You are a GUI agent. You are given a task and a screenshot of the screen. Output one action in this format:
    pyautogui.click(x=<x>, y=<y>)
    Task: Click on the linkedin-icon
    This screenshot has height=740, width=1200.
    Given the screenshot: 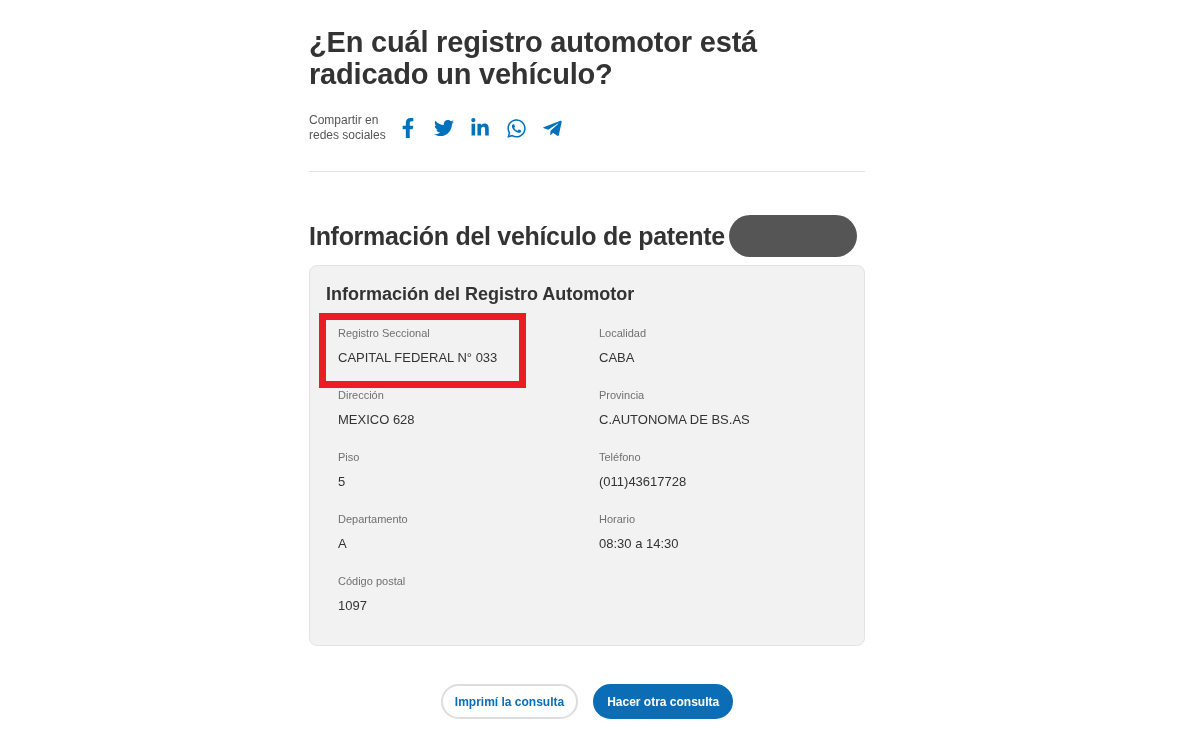 What is the action you would take?
    pyautogui.click(x=480, y=128)
    